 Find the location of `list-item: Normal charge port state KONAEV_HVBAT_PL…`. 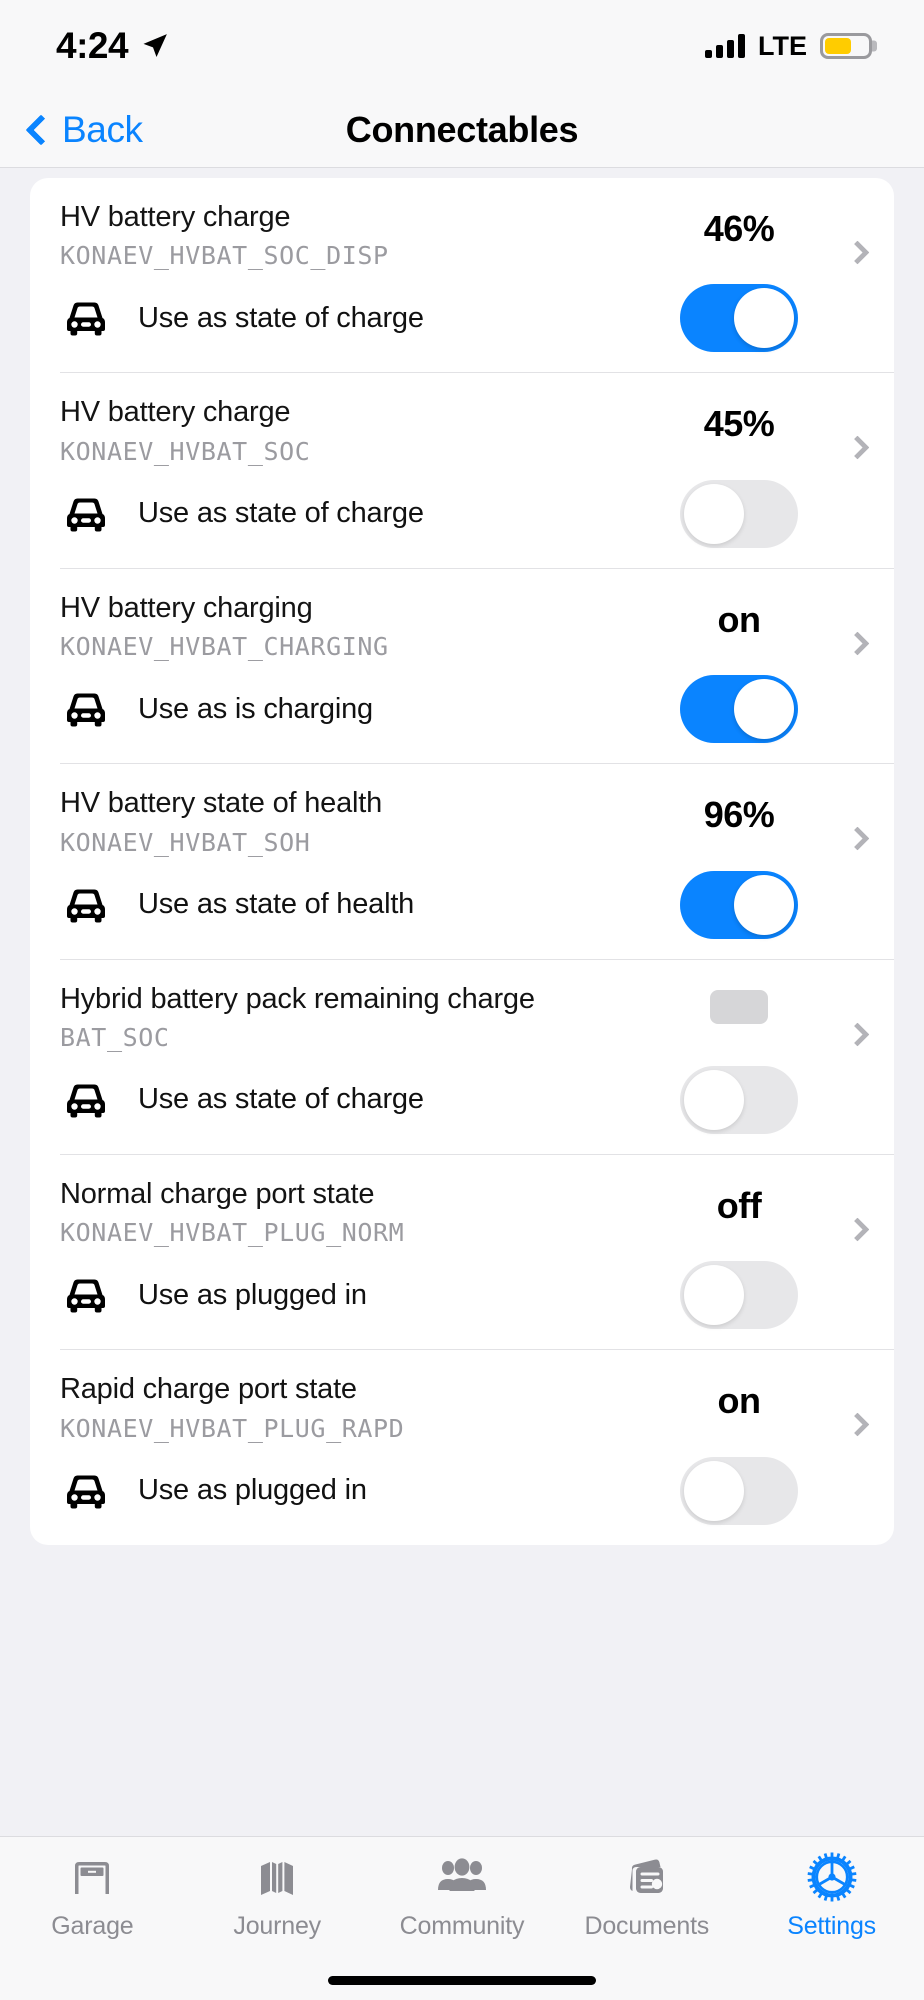

list-item: Normal charge port state KONAEV_HVBAT_PL… is located at coordinates (462, 1251).